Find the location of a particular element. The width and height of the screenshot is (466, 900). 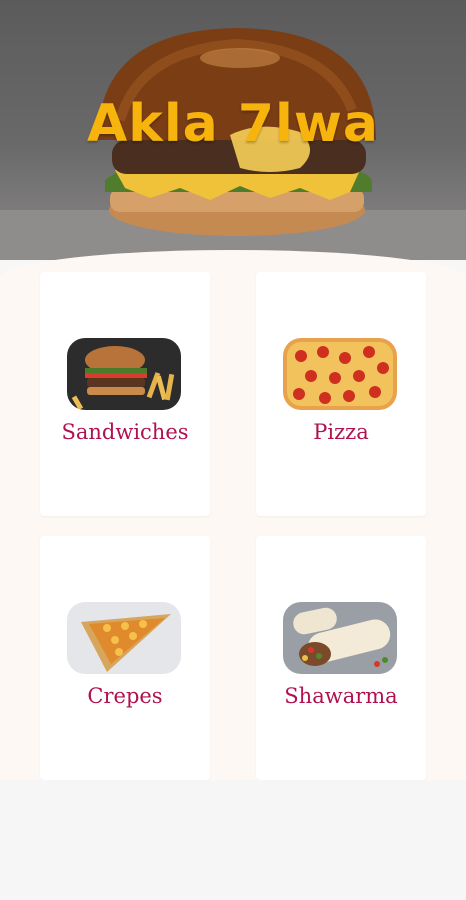

pizza-image is located at coordinates (340, 374).